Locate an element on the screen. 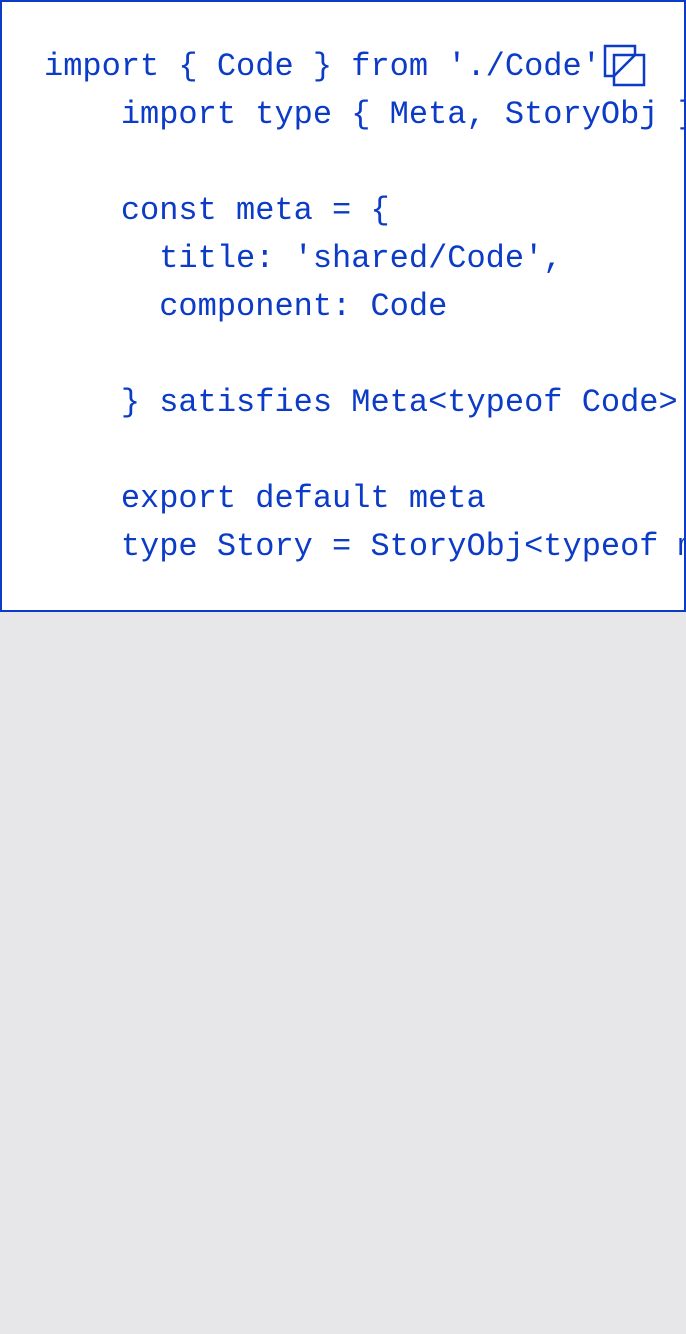  code-line-10: export default meta is located at coordinates (265, 498).